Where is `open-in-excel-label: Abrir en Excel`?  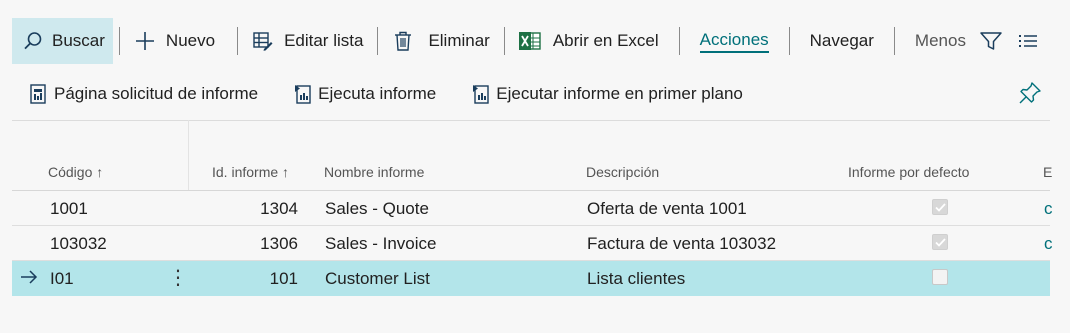
open-in-excel-label: Abrir en Excel is located at coordinates (605, 40).